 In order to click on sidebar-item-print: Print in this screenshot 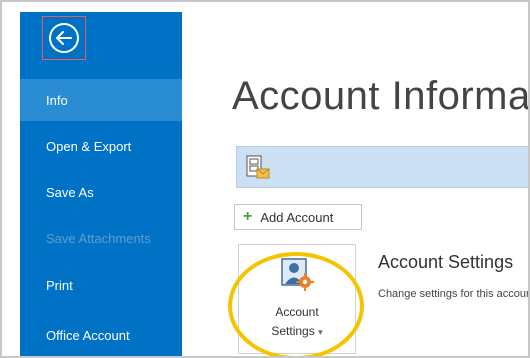, I will do `click(101, 285)`.